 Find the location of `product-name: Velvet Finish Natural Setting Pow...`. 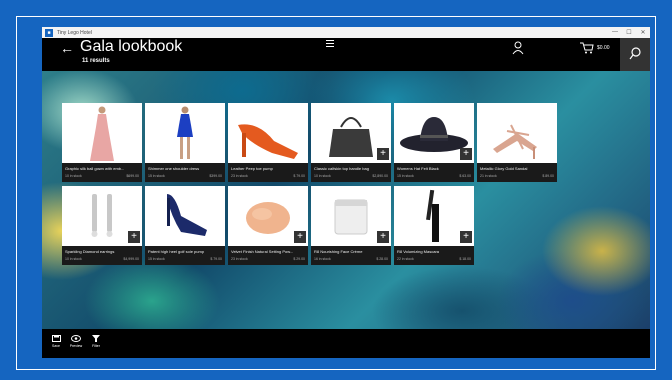

product-name: Velvet Finish Natural Setting Pow... is located at coordinates (262, 251).